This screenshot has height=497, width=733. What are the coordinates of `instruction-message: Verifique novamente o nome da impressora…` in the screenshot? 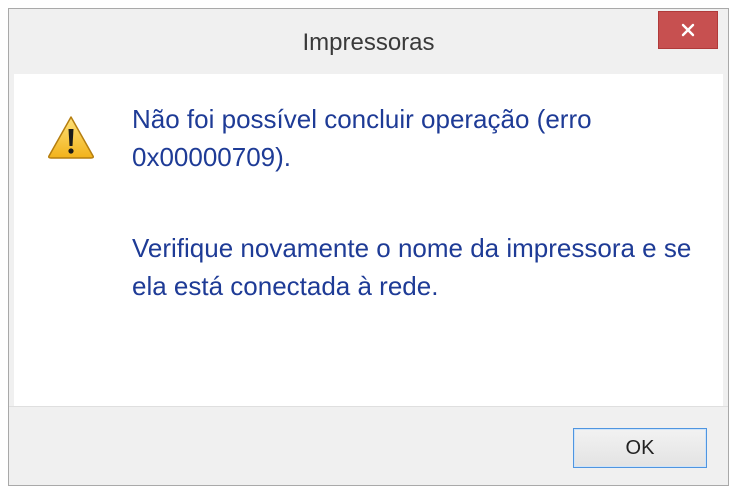 It's located at (412, 267).